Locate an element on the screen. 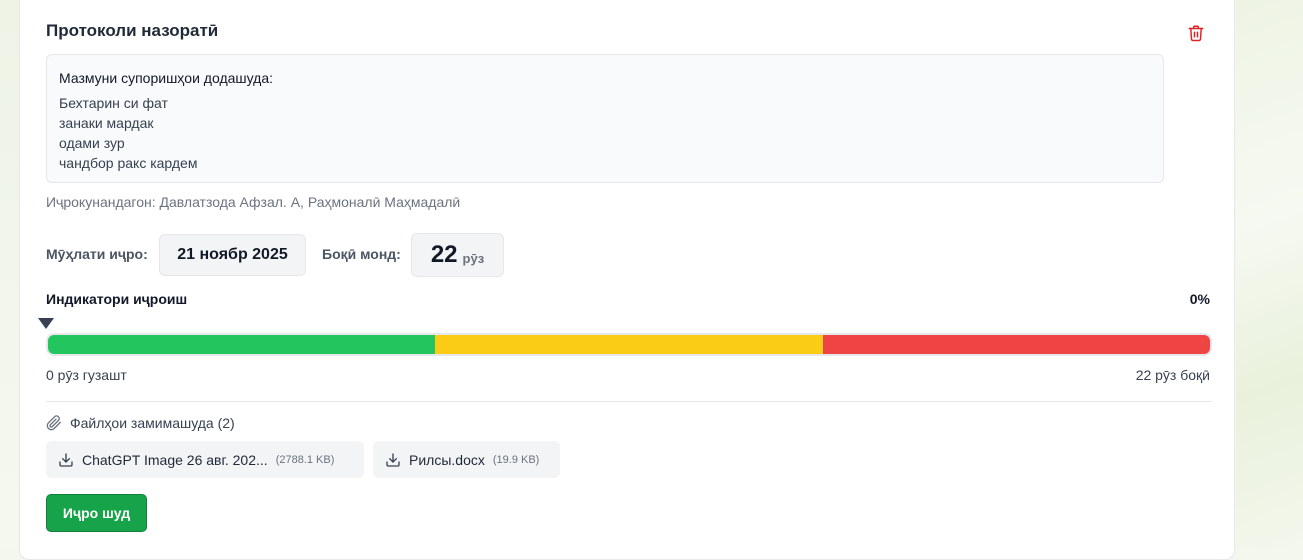  file-download-item: Рилсы.docx (19.9 KB) is located at coordinates (466, 459).